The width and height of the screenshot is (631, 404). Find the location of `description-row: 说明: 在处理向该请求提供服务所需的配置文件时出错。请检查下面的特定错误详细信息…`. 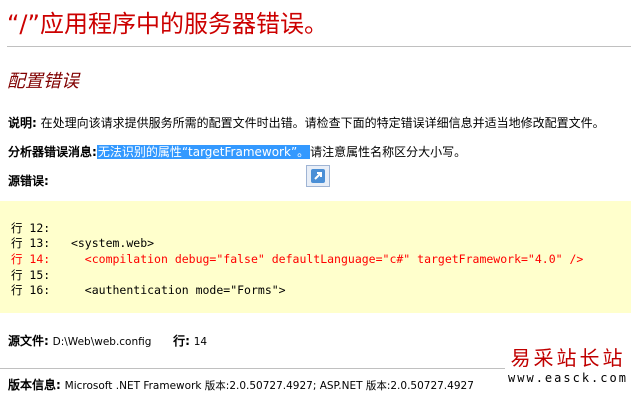

description-row: 说明: 在处理向该请求提供服务所需的配置文件时出错。请检查下面的特定错误详细信息… is located at coordinates (306, 123).